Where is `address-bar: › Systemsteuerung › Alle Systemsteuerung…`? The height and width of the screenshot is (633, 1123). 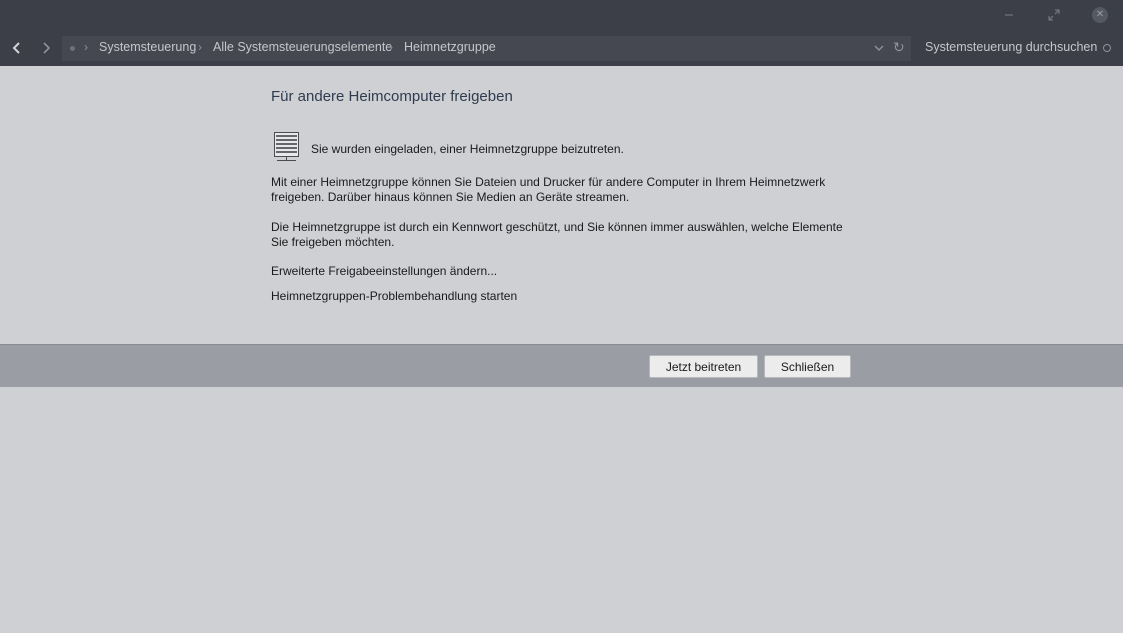
address-bar: › Systemsteuerung › Alle Systemsteuerung… is located at coordinates (486, 48).